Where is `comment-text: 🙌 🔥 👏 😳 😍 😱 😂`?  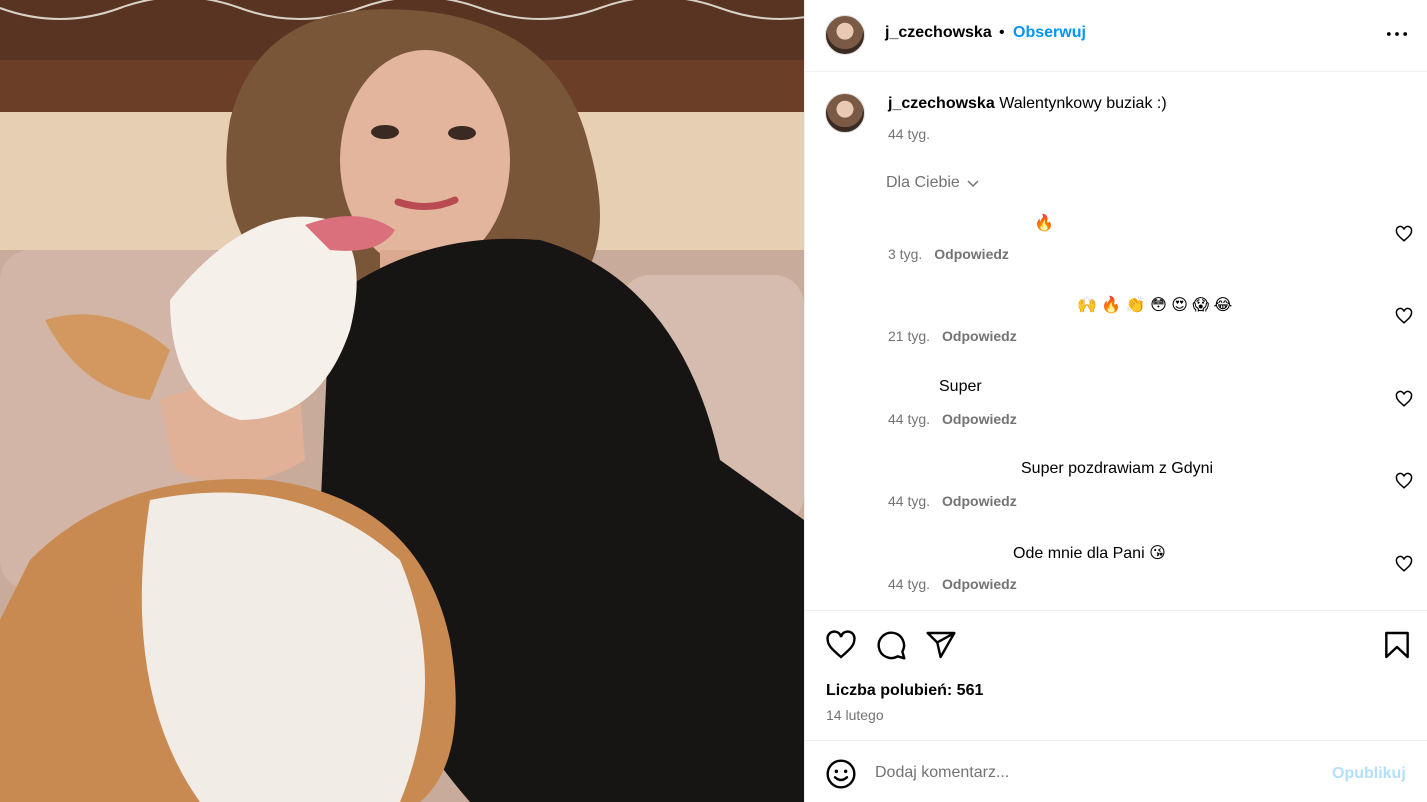
comment-text: 🙌 🔥 👏 😳 😍 😱 😂 is located at coordinates (1155, 305).